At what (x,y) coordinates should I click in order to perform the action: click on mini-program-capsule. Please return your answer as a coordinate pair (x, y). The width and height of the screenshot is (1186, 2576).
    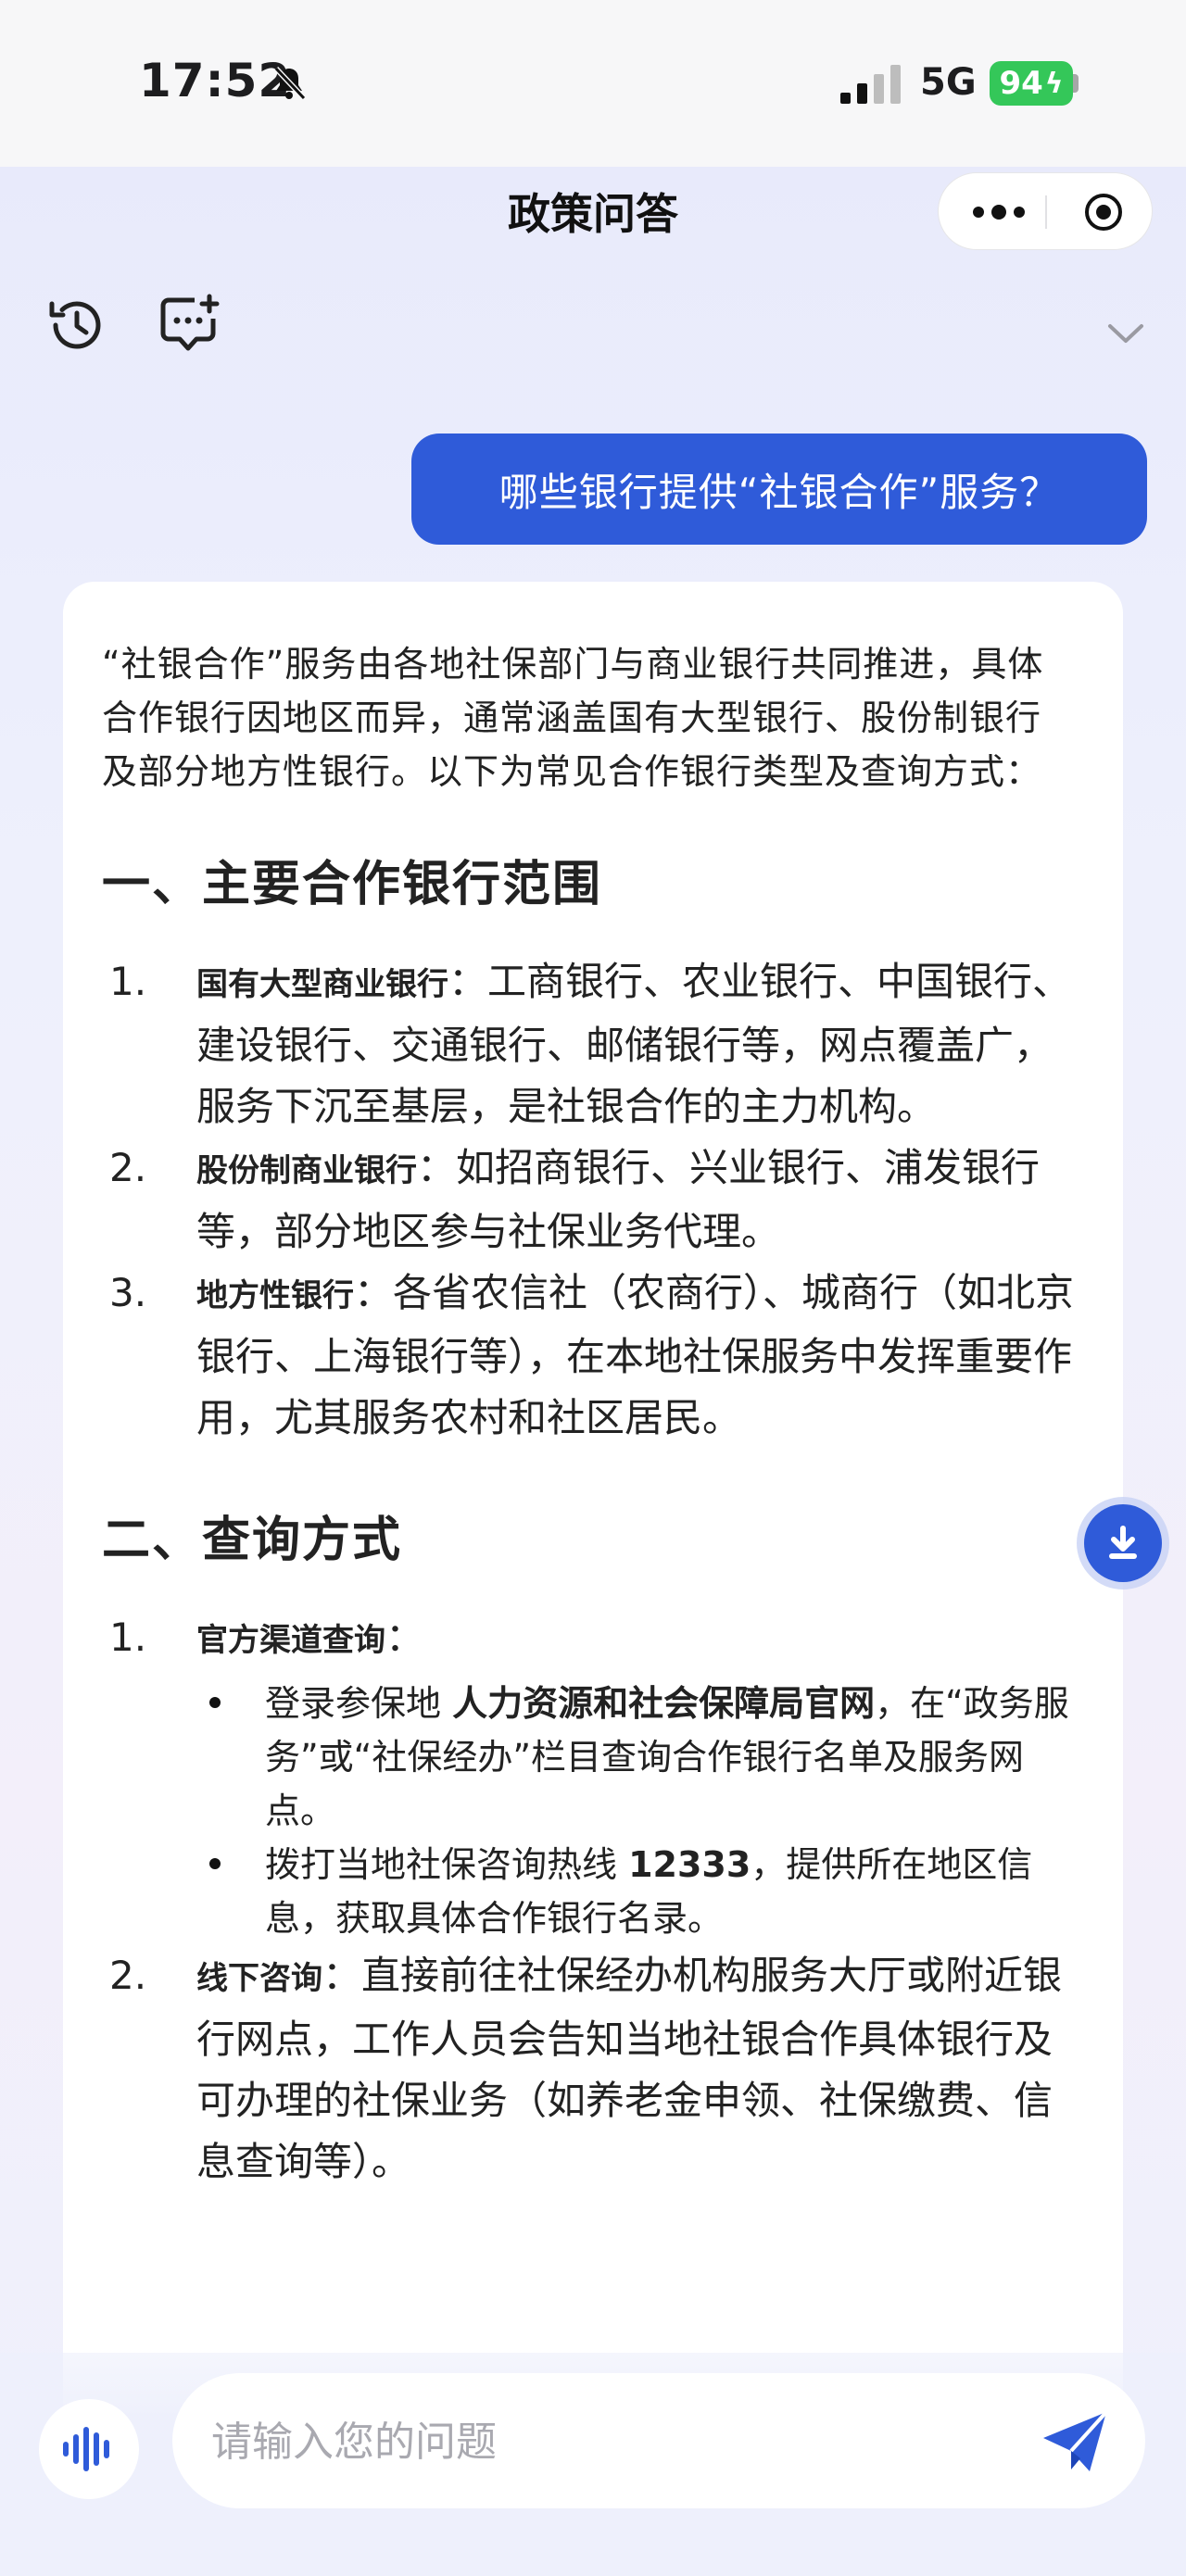
    Looking at the image, I should click on (1045, 211).